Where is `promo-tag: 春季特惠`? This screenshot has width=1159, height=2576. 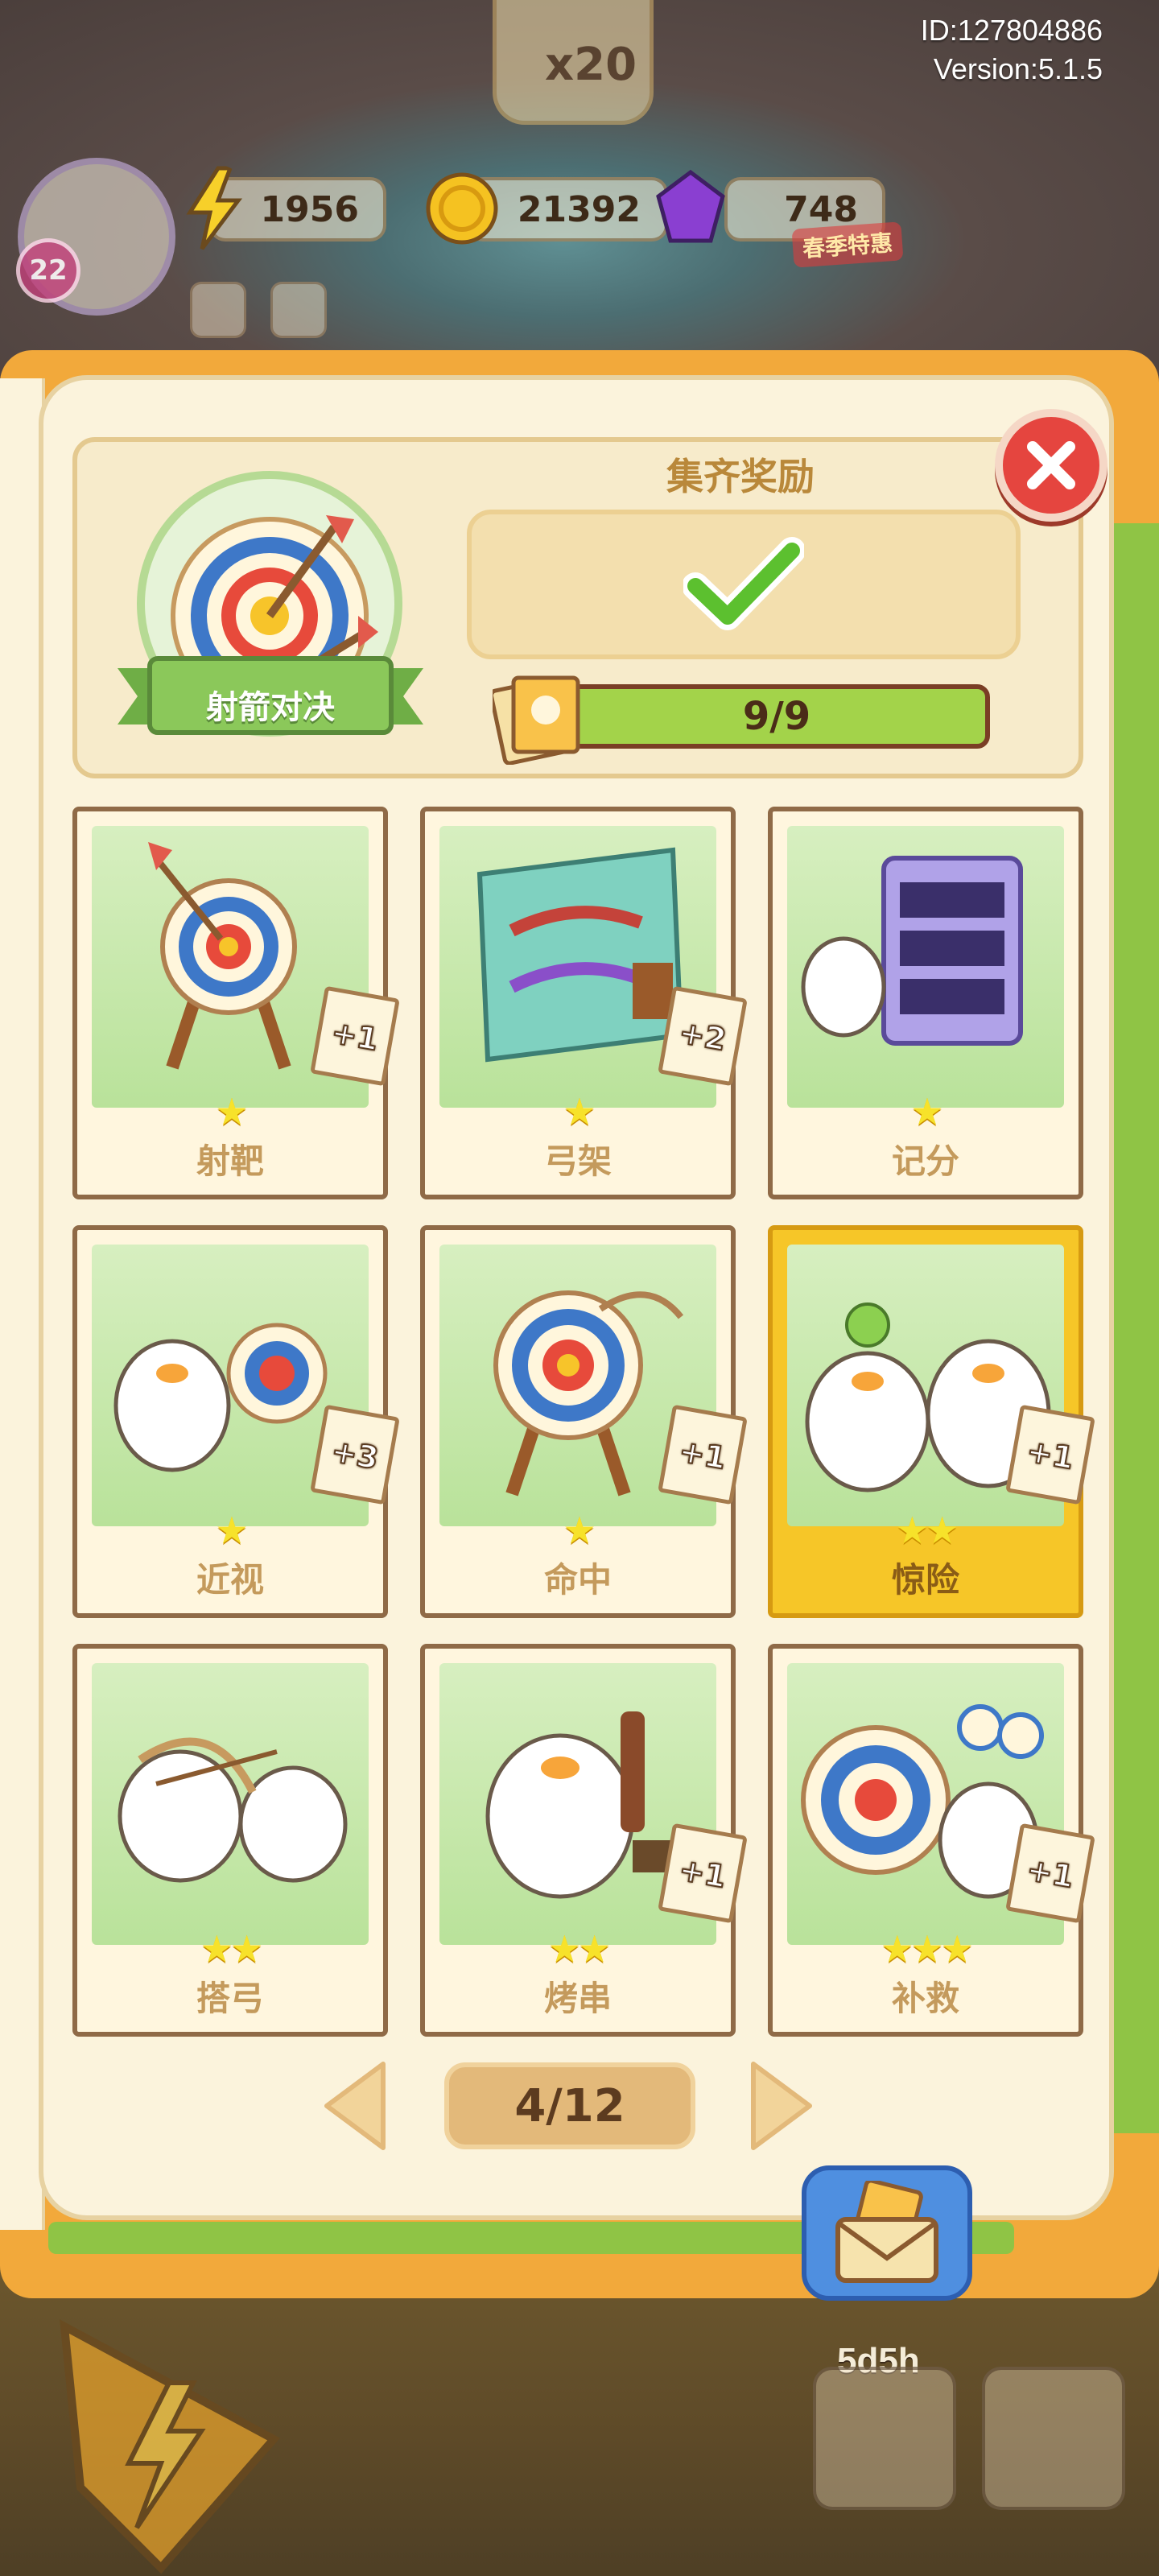 promo-tag: 春季特惠 is located at coordinates (847, 244).